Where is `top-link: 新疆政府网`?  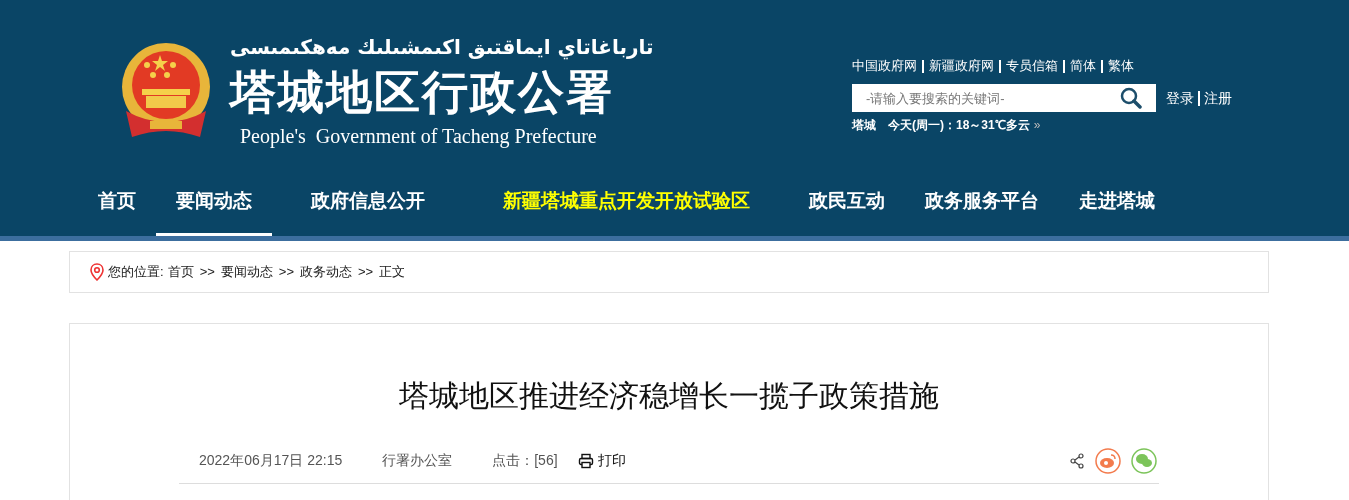 top-link: 新疆政府网 is located at coordinates (961, 66).